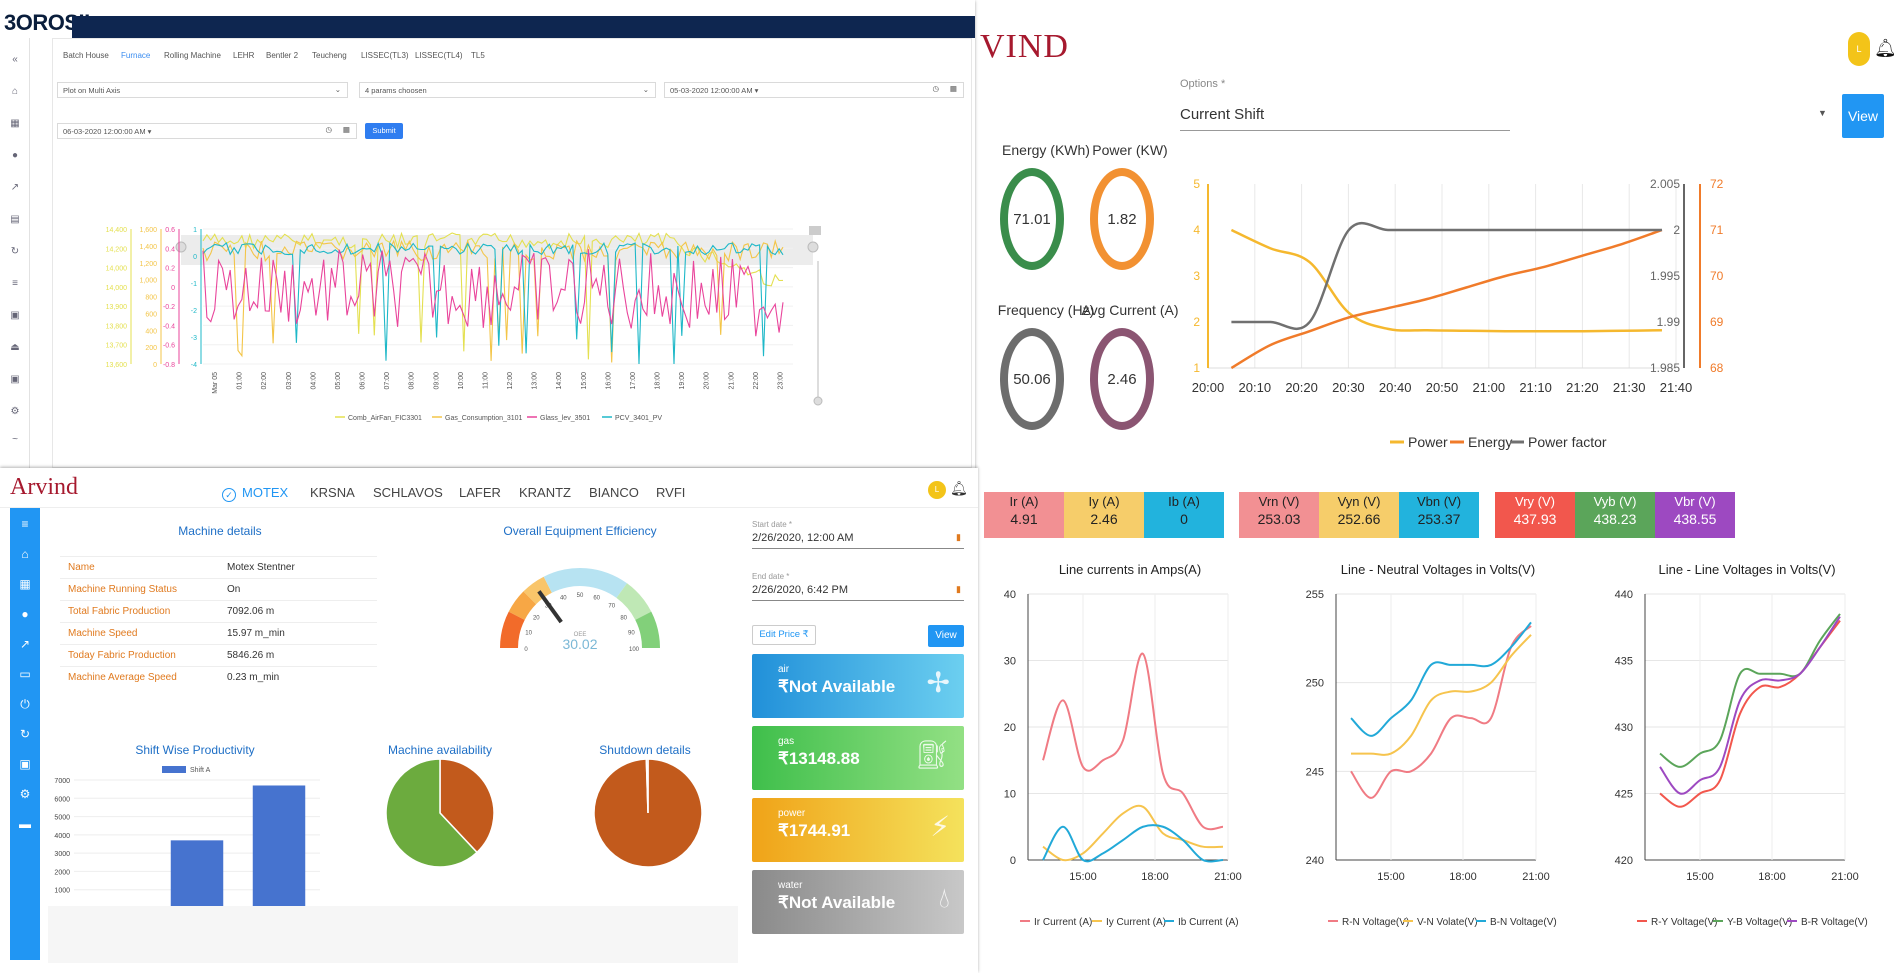 Image resolution: width=1894 pixels, height=973 pixels. I want to click on axis-tick-label: 1,600, so click(148, 230).